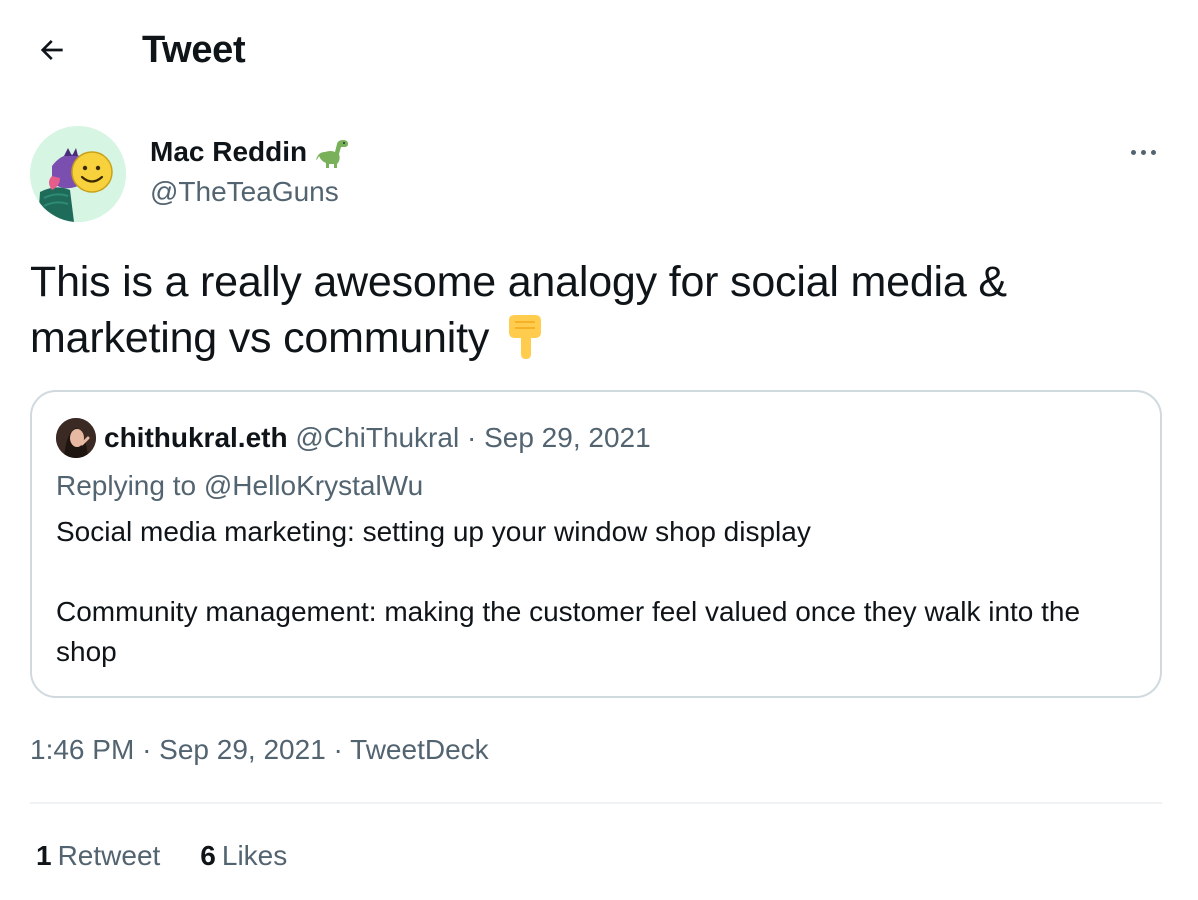  Describe the element at coordinates (228, 152) in the screenshot. I see `author-name: Mac Reddin` at that location.